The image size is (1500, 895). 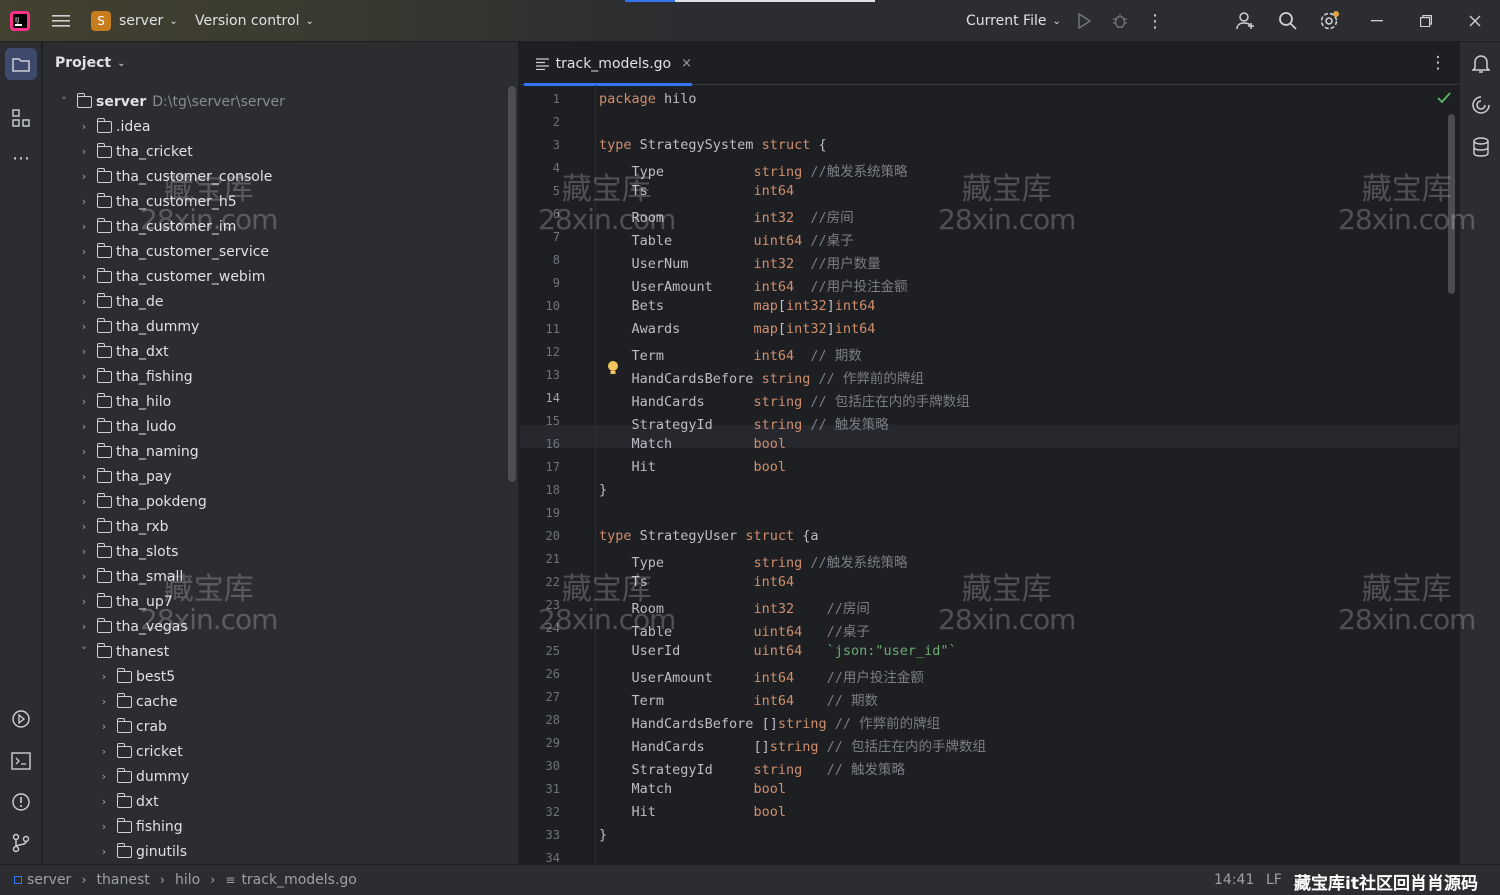 What do you see at coordinates (648, 99) in the screenshot?
I see `code-line: package hilo` at bounding box center [648, 99].